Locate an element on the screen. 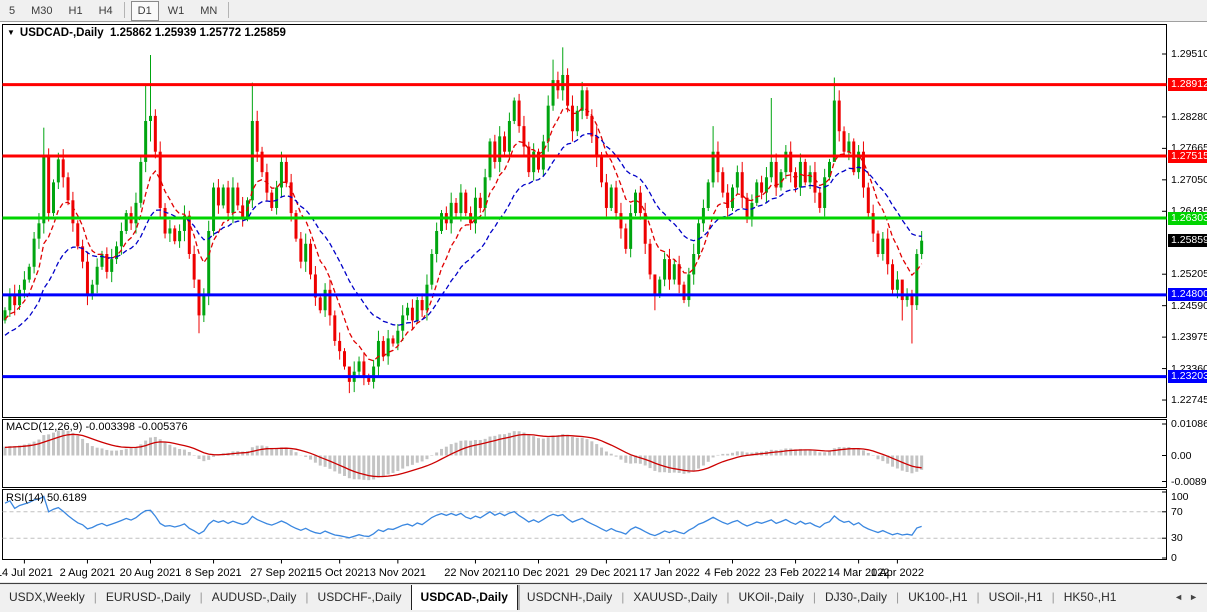 The width and height of the screenshot is (1207, 612). tab-scroll-arrows: ◄► is located at coordinates (1189, 597).